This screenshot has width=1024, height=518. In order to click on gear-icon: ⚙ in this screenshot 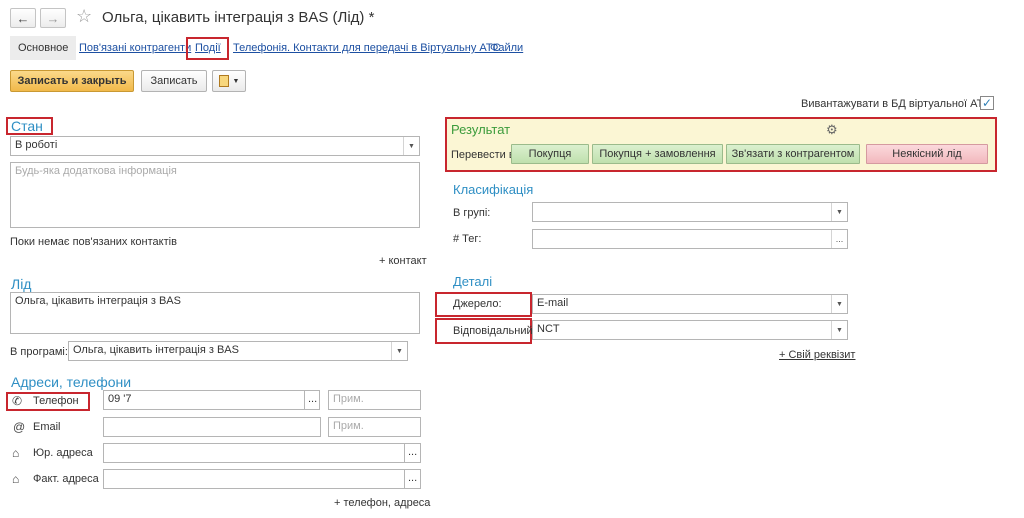, I will do `click(832, 130)`.